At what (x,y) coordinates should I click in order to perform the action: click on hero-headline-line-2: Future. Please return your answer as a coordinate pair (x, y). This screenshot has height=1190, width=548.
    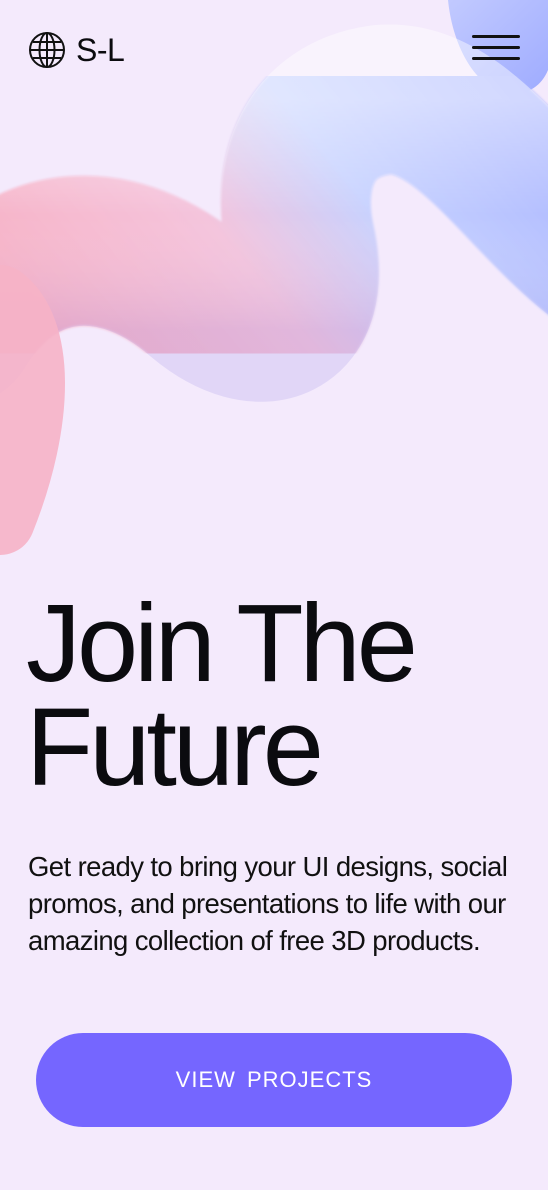
    Looking at the image, I should click on (175, 747).